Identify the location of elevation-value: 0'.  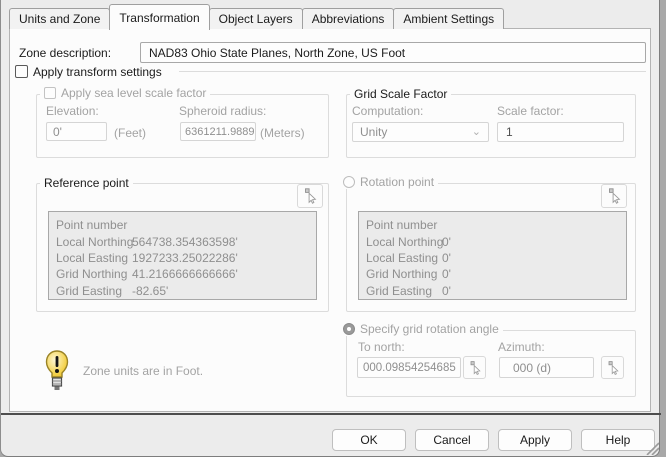
(57, 131).